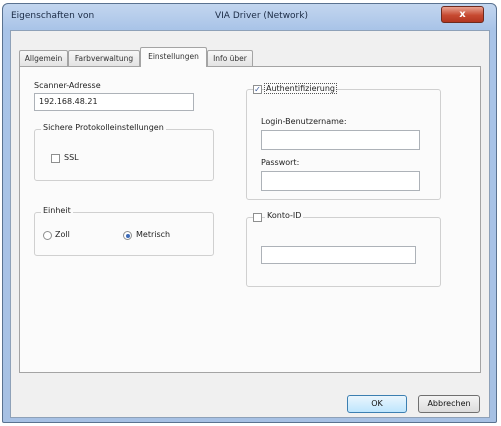 The image size is (501, 426). I want to click on window-title-device: VIA Driver (Network), so click(261, 16).